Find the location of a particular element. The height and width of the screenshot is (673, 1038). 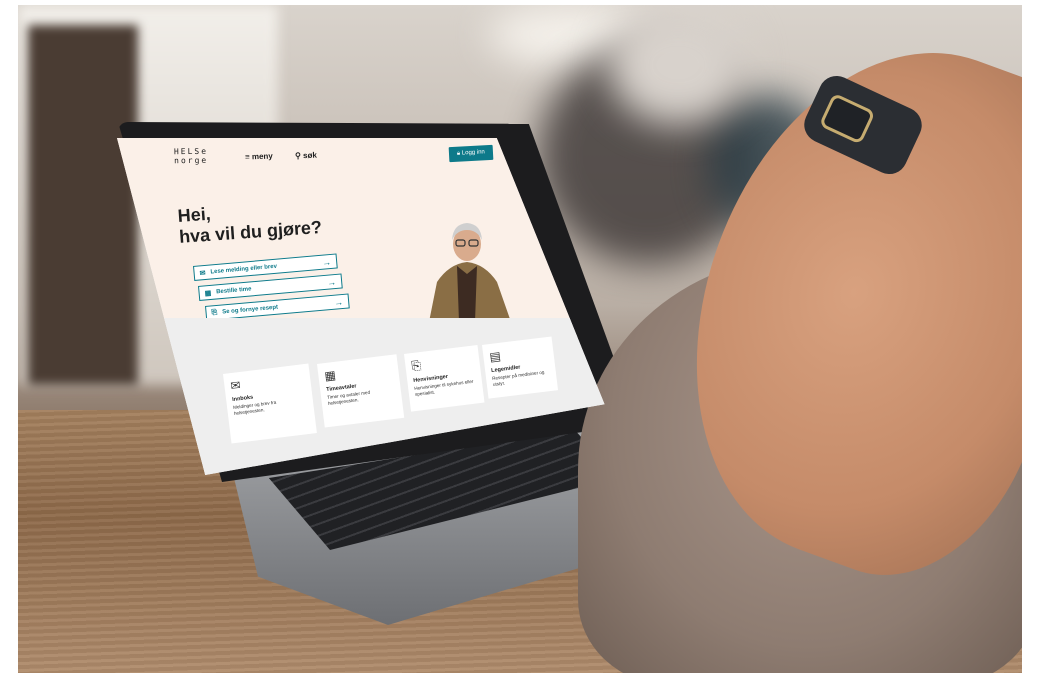

envelope-icon: ✉ is located at coordinates (202, 273).